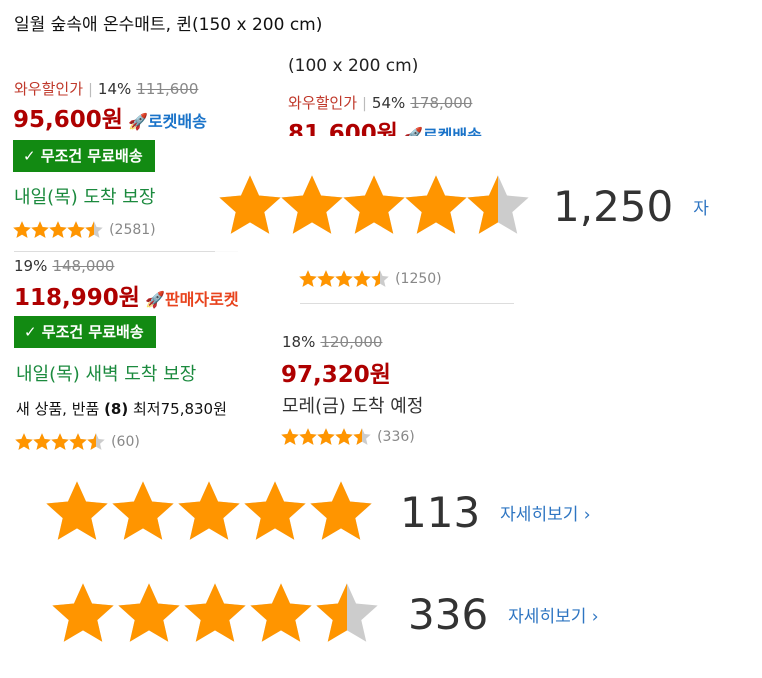  I want to click on review-count: (1250), so click(418, 279).